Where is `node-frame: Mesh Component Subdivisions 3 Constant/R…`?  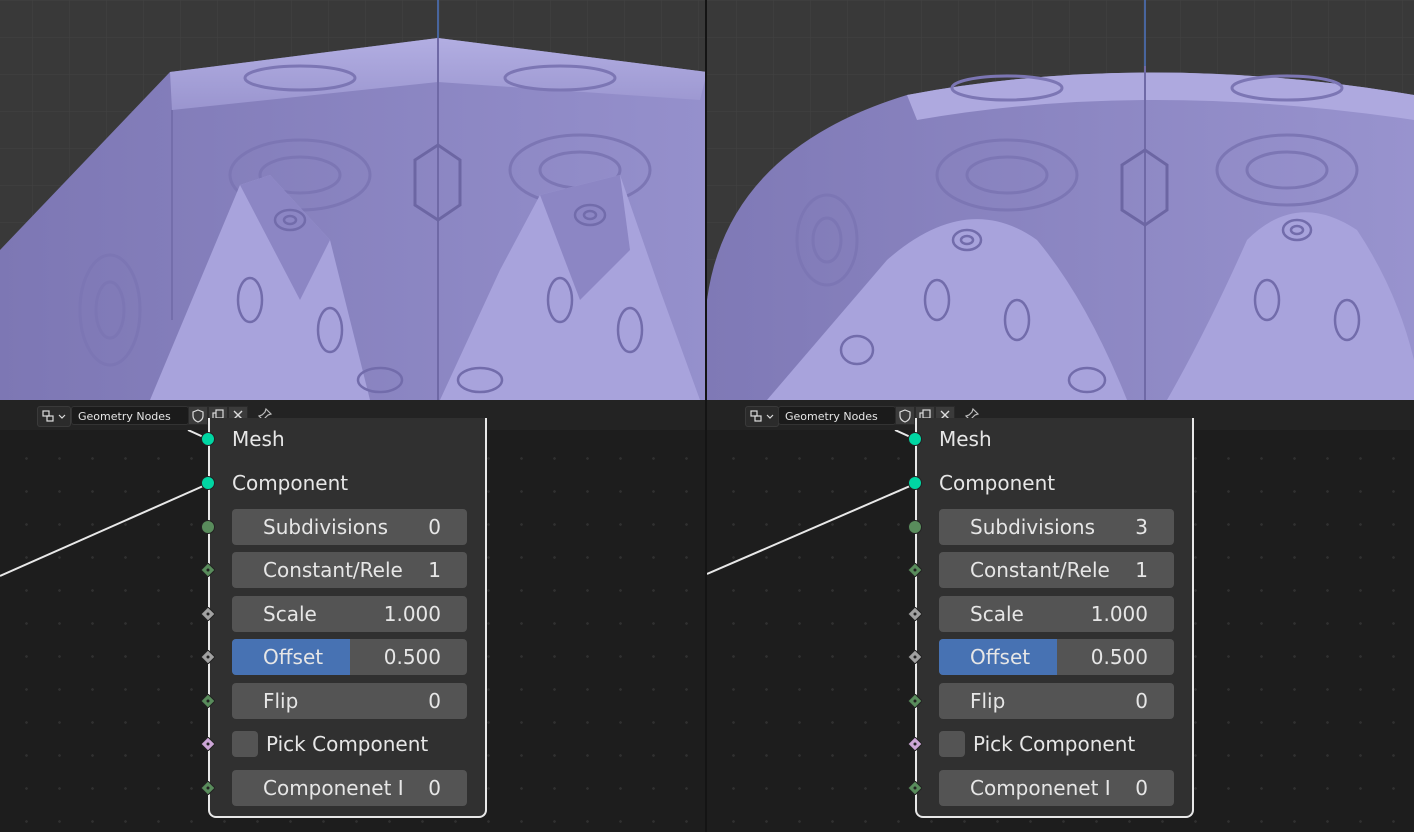 node-frame: Mesh Component Subdivisions 3 Constant/R… is located at coordinates (1052, 618).